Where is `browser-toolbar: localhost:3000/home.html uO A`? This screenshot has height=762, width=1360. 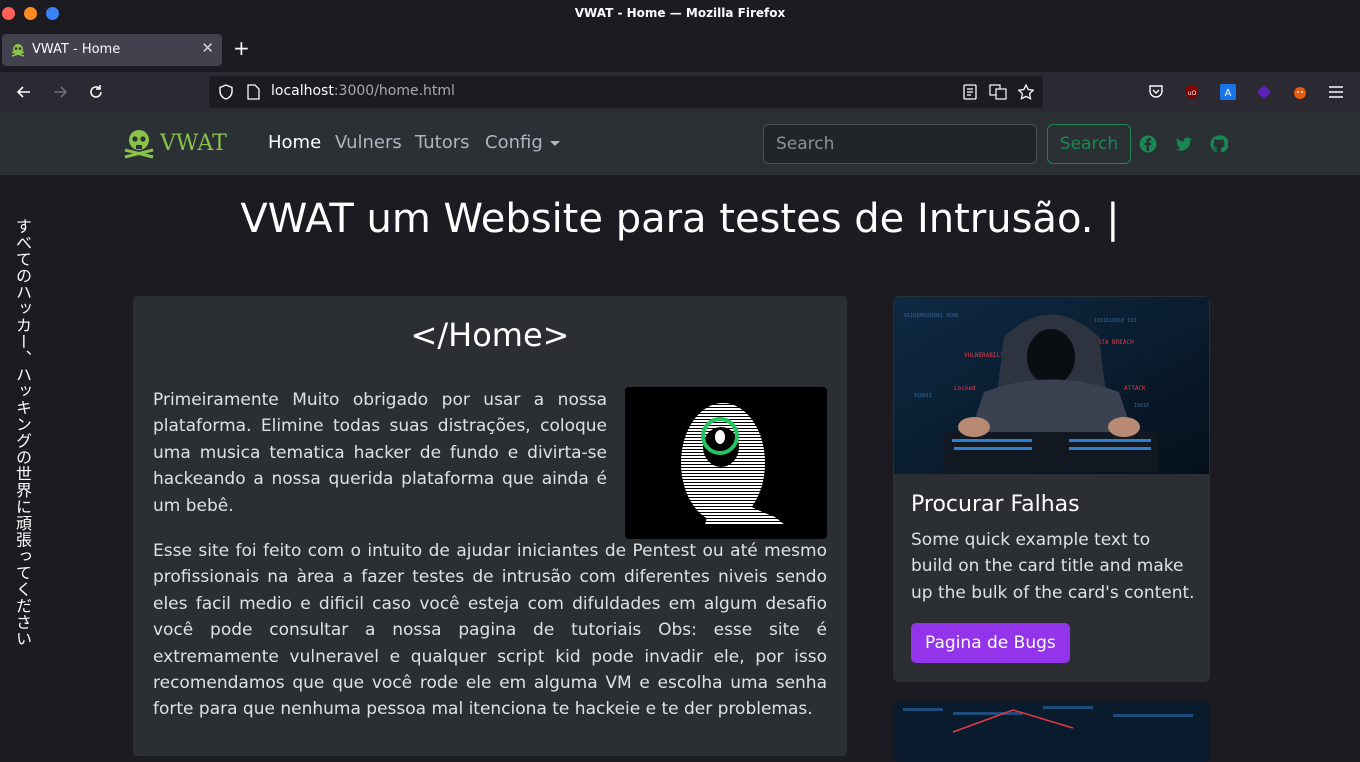 browser-toolbar: localhost:3000/home.html uO A is located at coordinates (680, 92).